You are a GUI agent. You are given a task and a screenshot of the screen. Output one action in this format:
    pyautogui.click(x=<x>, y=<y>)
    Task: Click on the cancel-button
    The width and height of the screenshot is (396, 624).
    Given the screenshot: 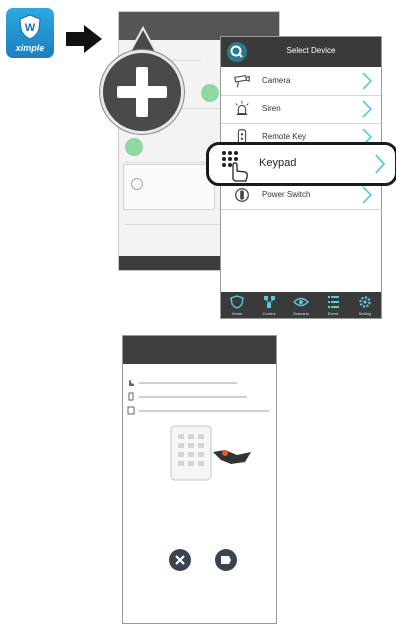 What is the action you would take?
    pyautogui.click(x=180, y=560)
    